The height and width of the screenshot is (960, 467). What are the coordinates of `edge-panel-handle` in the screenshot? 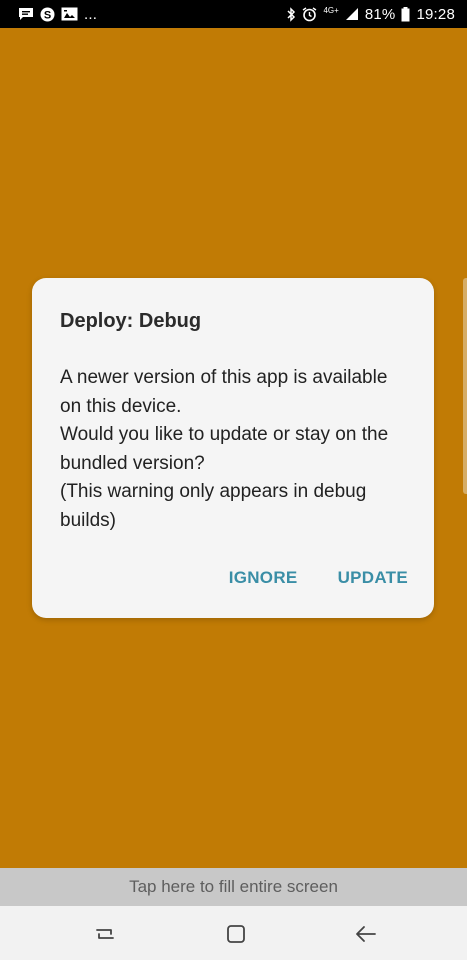 It's located at (465, 386).